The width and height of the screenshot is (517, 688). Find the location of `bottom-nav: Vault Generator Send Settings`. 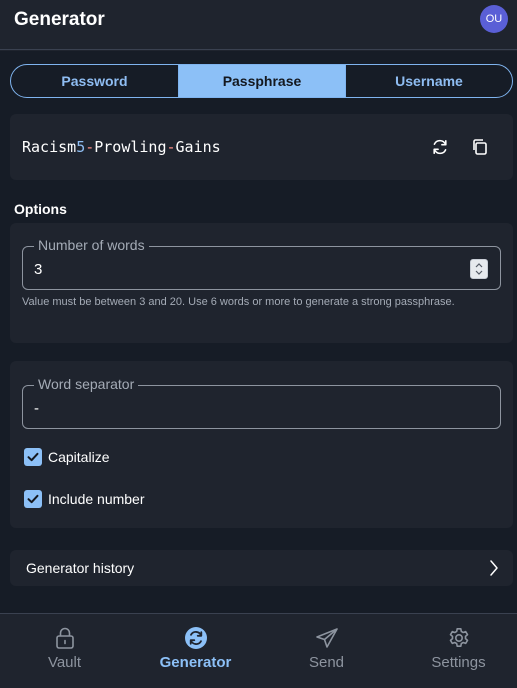

bottom-nav: Vault Generator Send Settings is located at coordinates (258, 650).